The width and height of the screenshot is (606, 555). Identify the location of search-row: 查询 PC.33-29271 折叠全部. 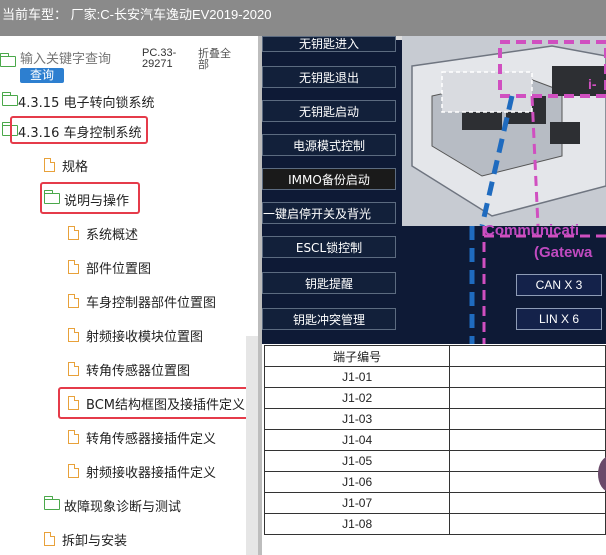
(129, 67).